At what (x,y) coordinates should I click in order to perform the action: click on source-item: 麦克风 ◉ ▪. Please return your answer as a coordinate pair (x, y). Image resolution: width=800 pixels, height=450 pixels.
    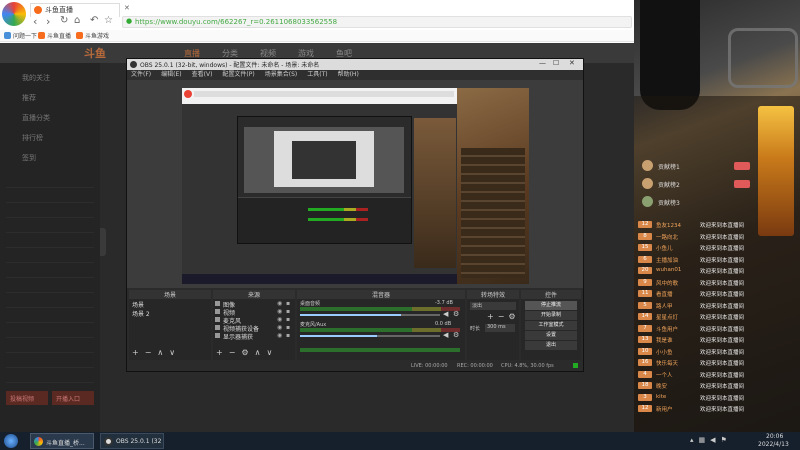
    Looking at the image, I should click on (255, 320).